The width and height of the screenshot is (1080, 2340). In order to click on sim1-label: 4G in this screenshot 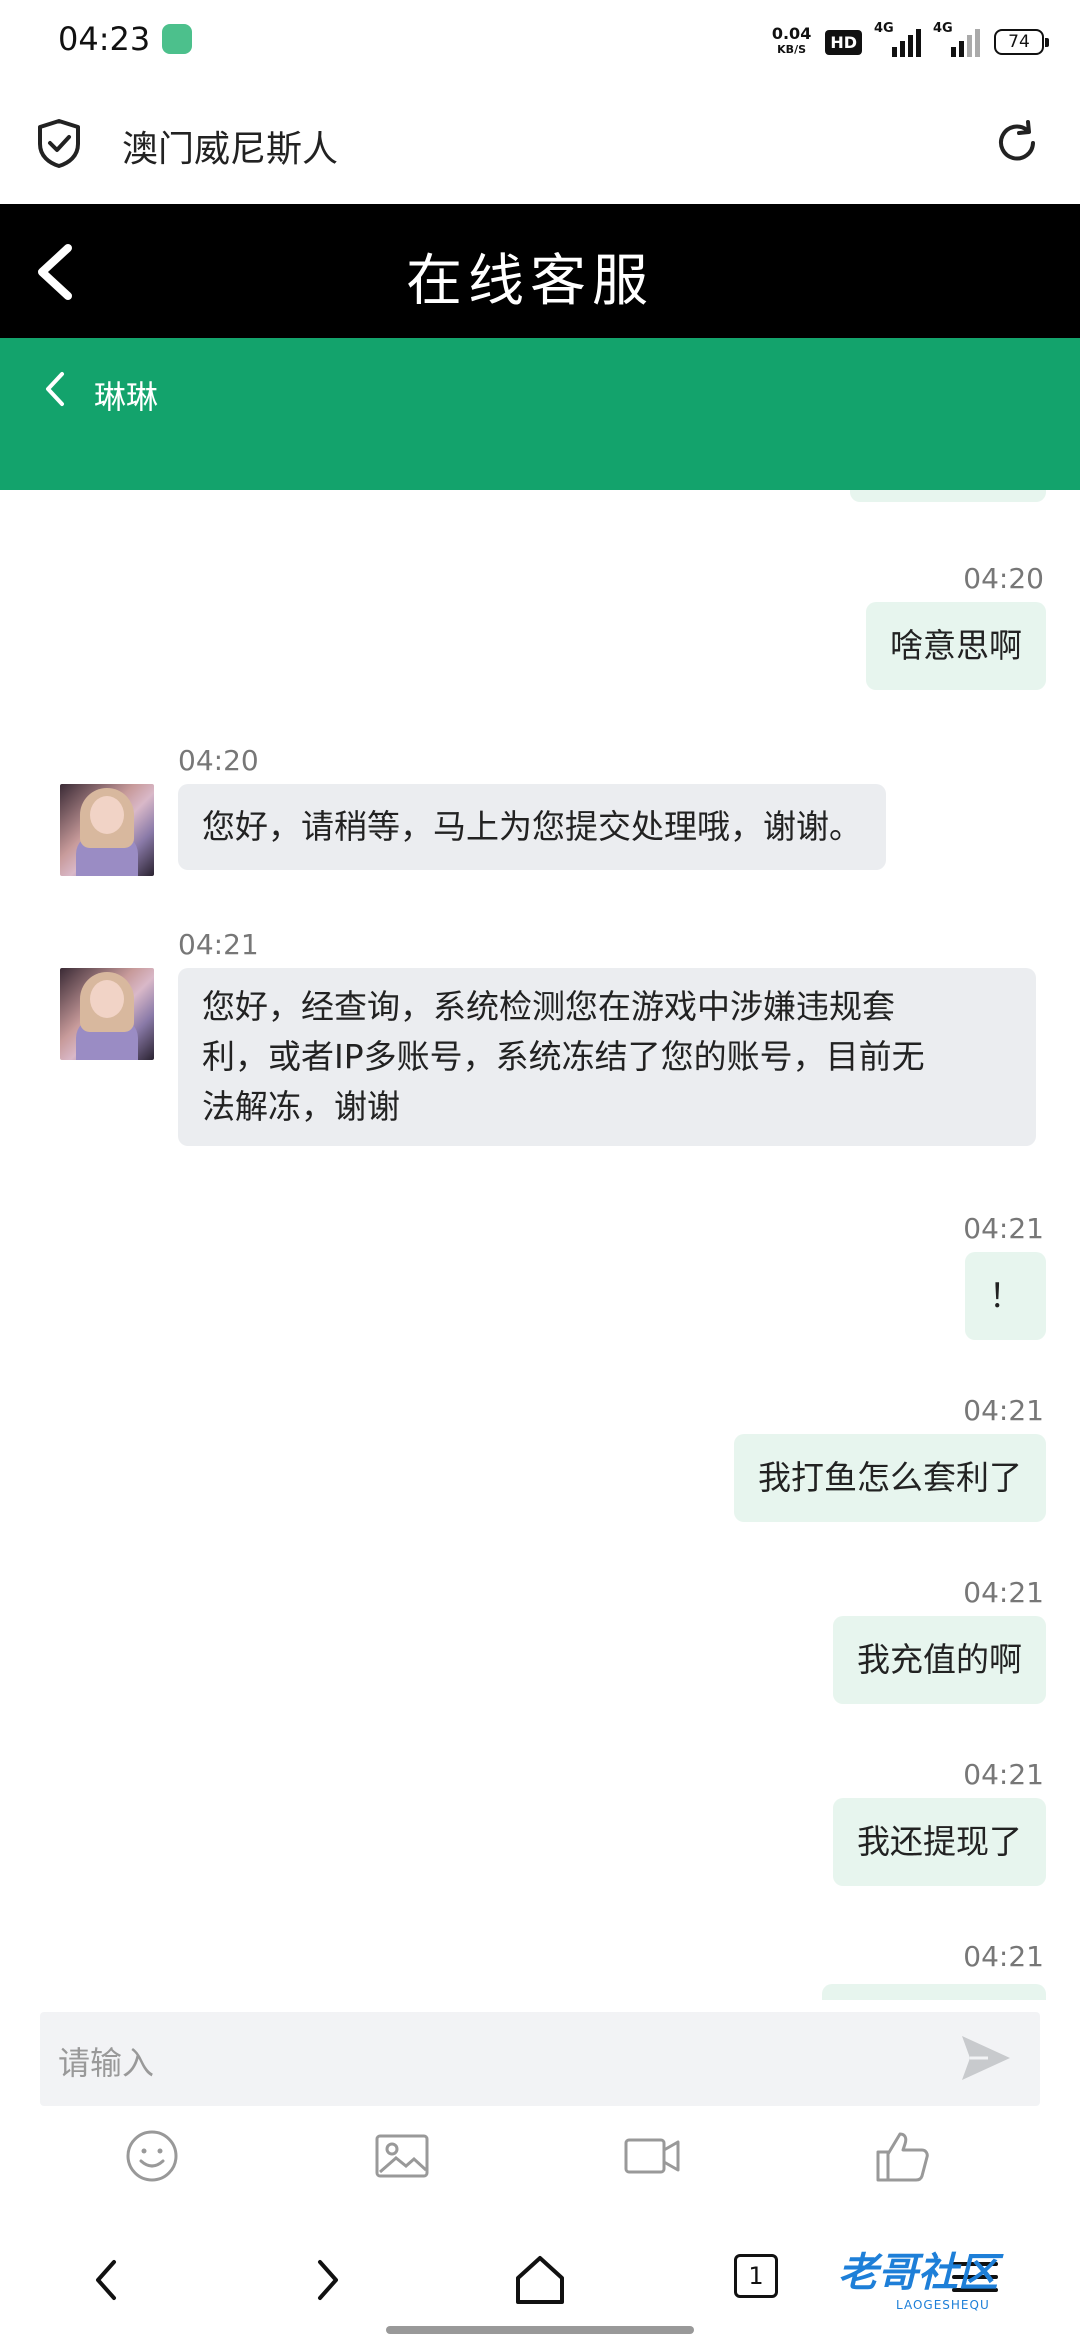, I will do `click(884, 28)`.